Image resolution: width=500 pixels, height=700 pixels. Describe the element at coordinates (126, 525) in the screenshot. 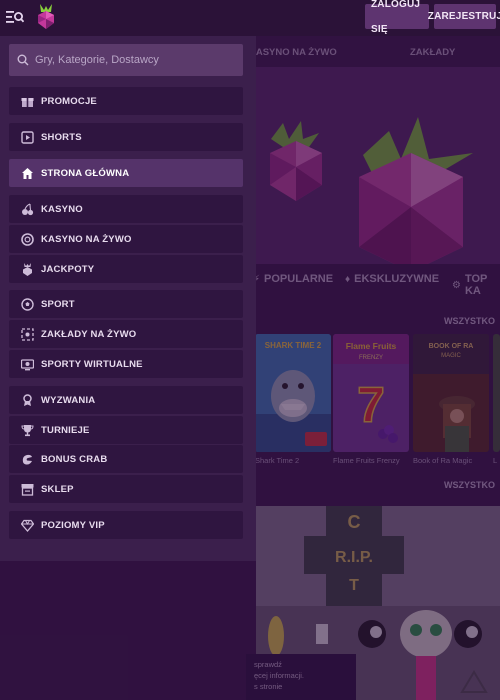

I see `sidebar-item-vip-levels: POZIOMY VIP` at that location.